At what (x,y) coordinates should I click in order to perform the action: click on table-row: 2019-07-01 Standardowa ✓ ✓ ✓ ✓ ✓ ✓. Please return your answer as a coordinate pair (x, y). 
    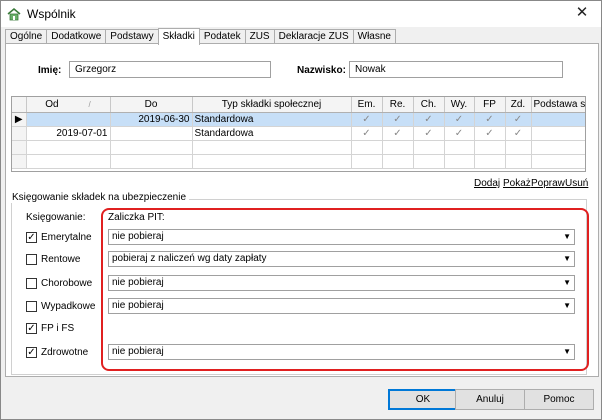
    Looking at the image, I should click on (298, 133).